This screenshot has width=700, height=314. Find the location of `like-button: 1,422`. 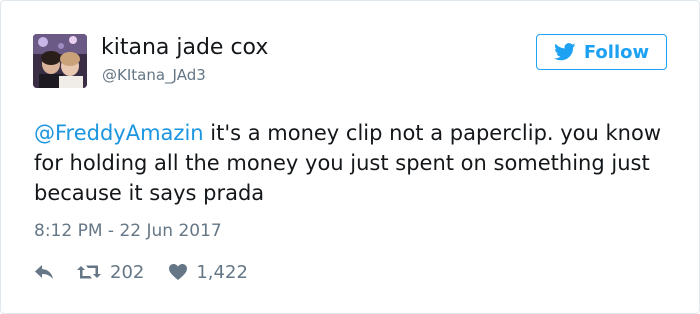

like-button: 1,422 is located at coordinates (208, 272).